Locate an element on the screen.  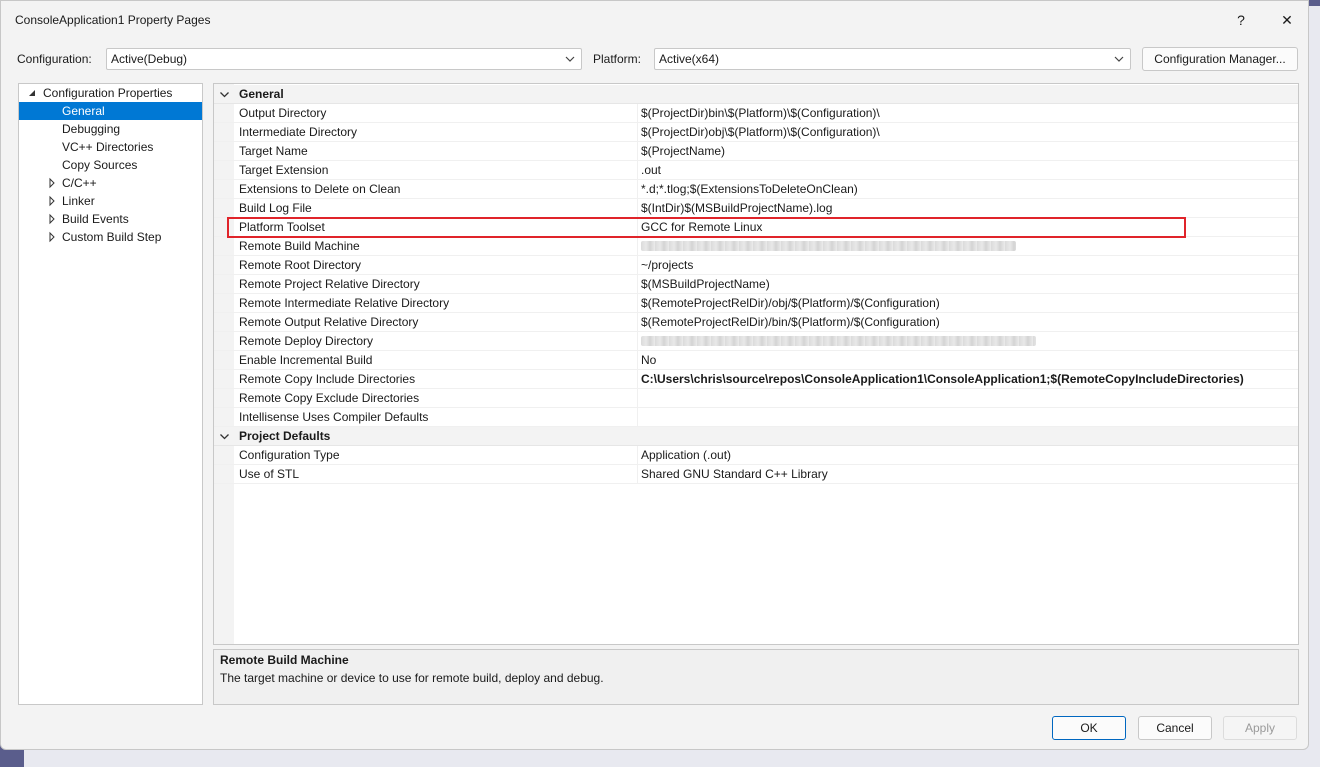
title-bar: ConsoleApplication1 Property Pages ? ✕ is located at coordinates (654, 20).